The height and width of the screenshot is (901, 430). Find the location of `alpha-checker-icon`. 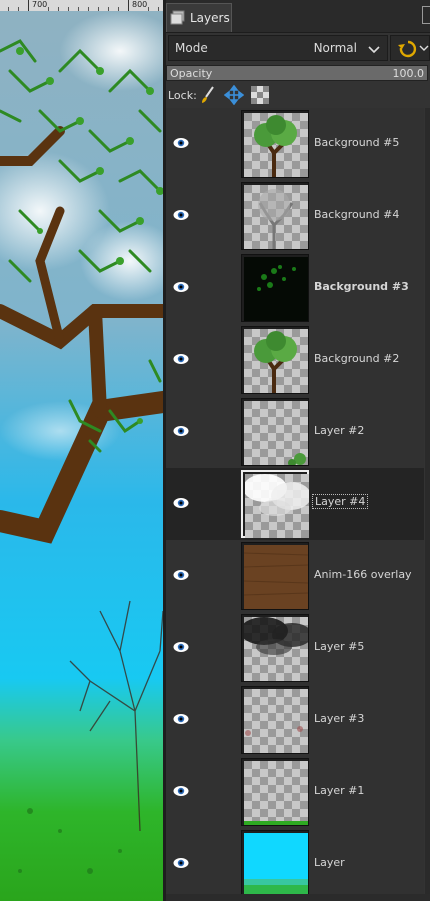

alpha-checker-icon is located at coordinates (260, 95).